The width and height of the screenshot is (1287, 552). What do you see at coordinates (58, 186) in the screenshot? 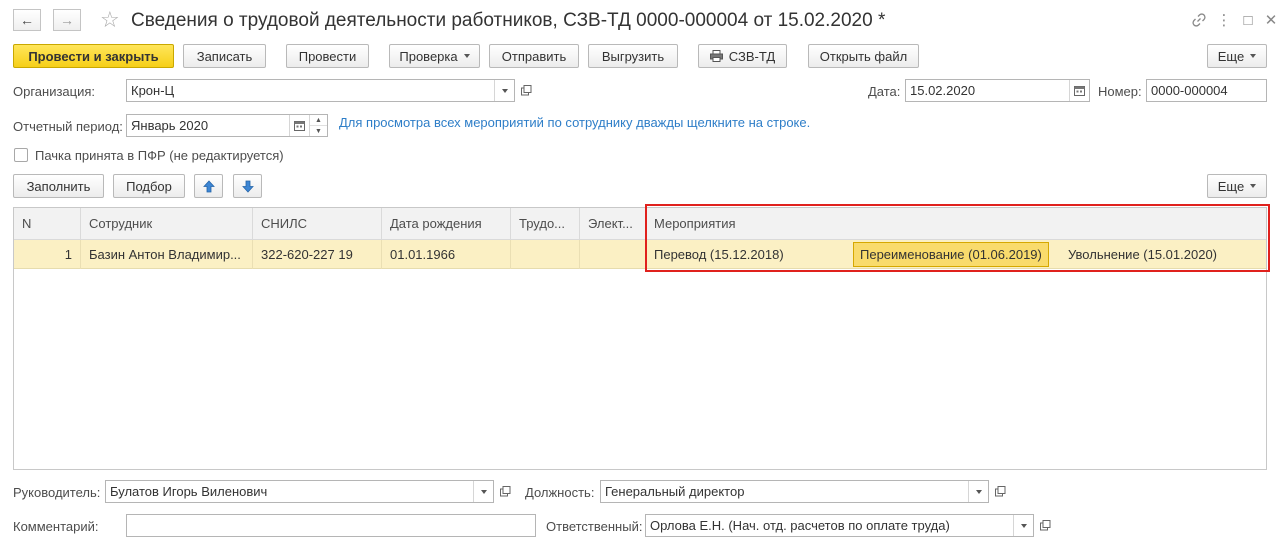
I see `fill-button: Заполнить` at bounding box center [58, 186].